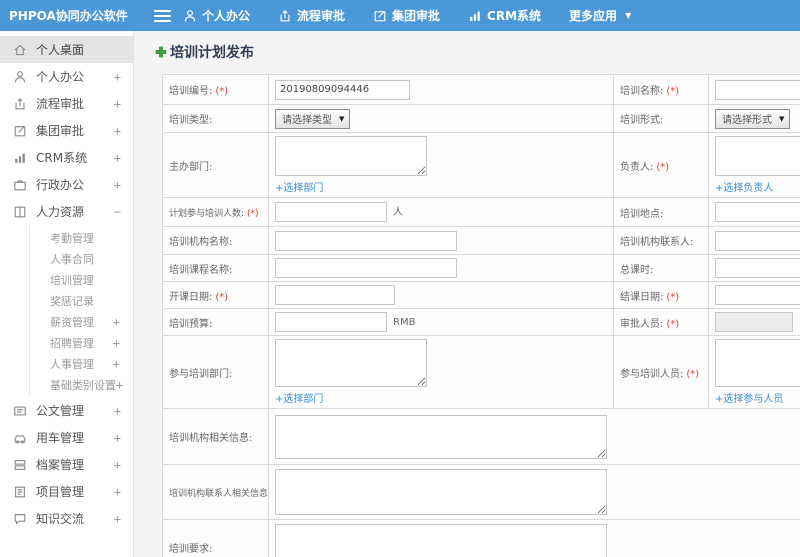 Image resolution: width=800 pixels, height=557 pixels. Describe the element at coordinates (81, 321) in the screenshot. I see `sidebar-subitem-salary: 薪资管理 +` at that location.